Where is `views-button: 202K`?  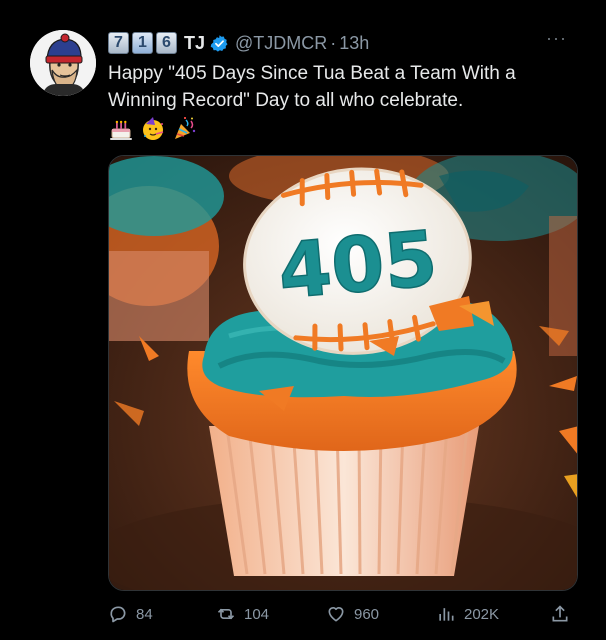
views-button: 202K is located at coordinates (467, 614).